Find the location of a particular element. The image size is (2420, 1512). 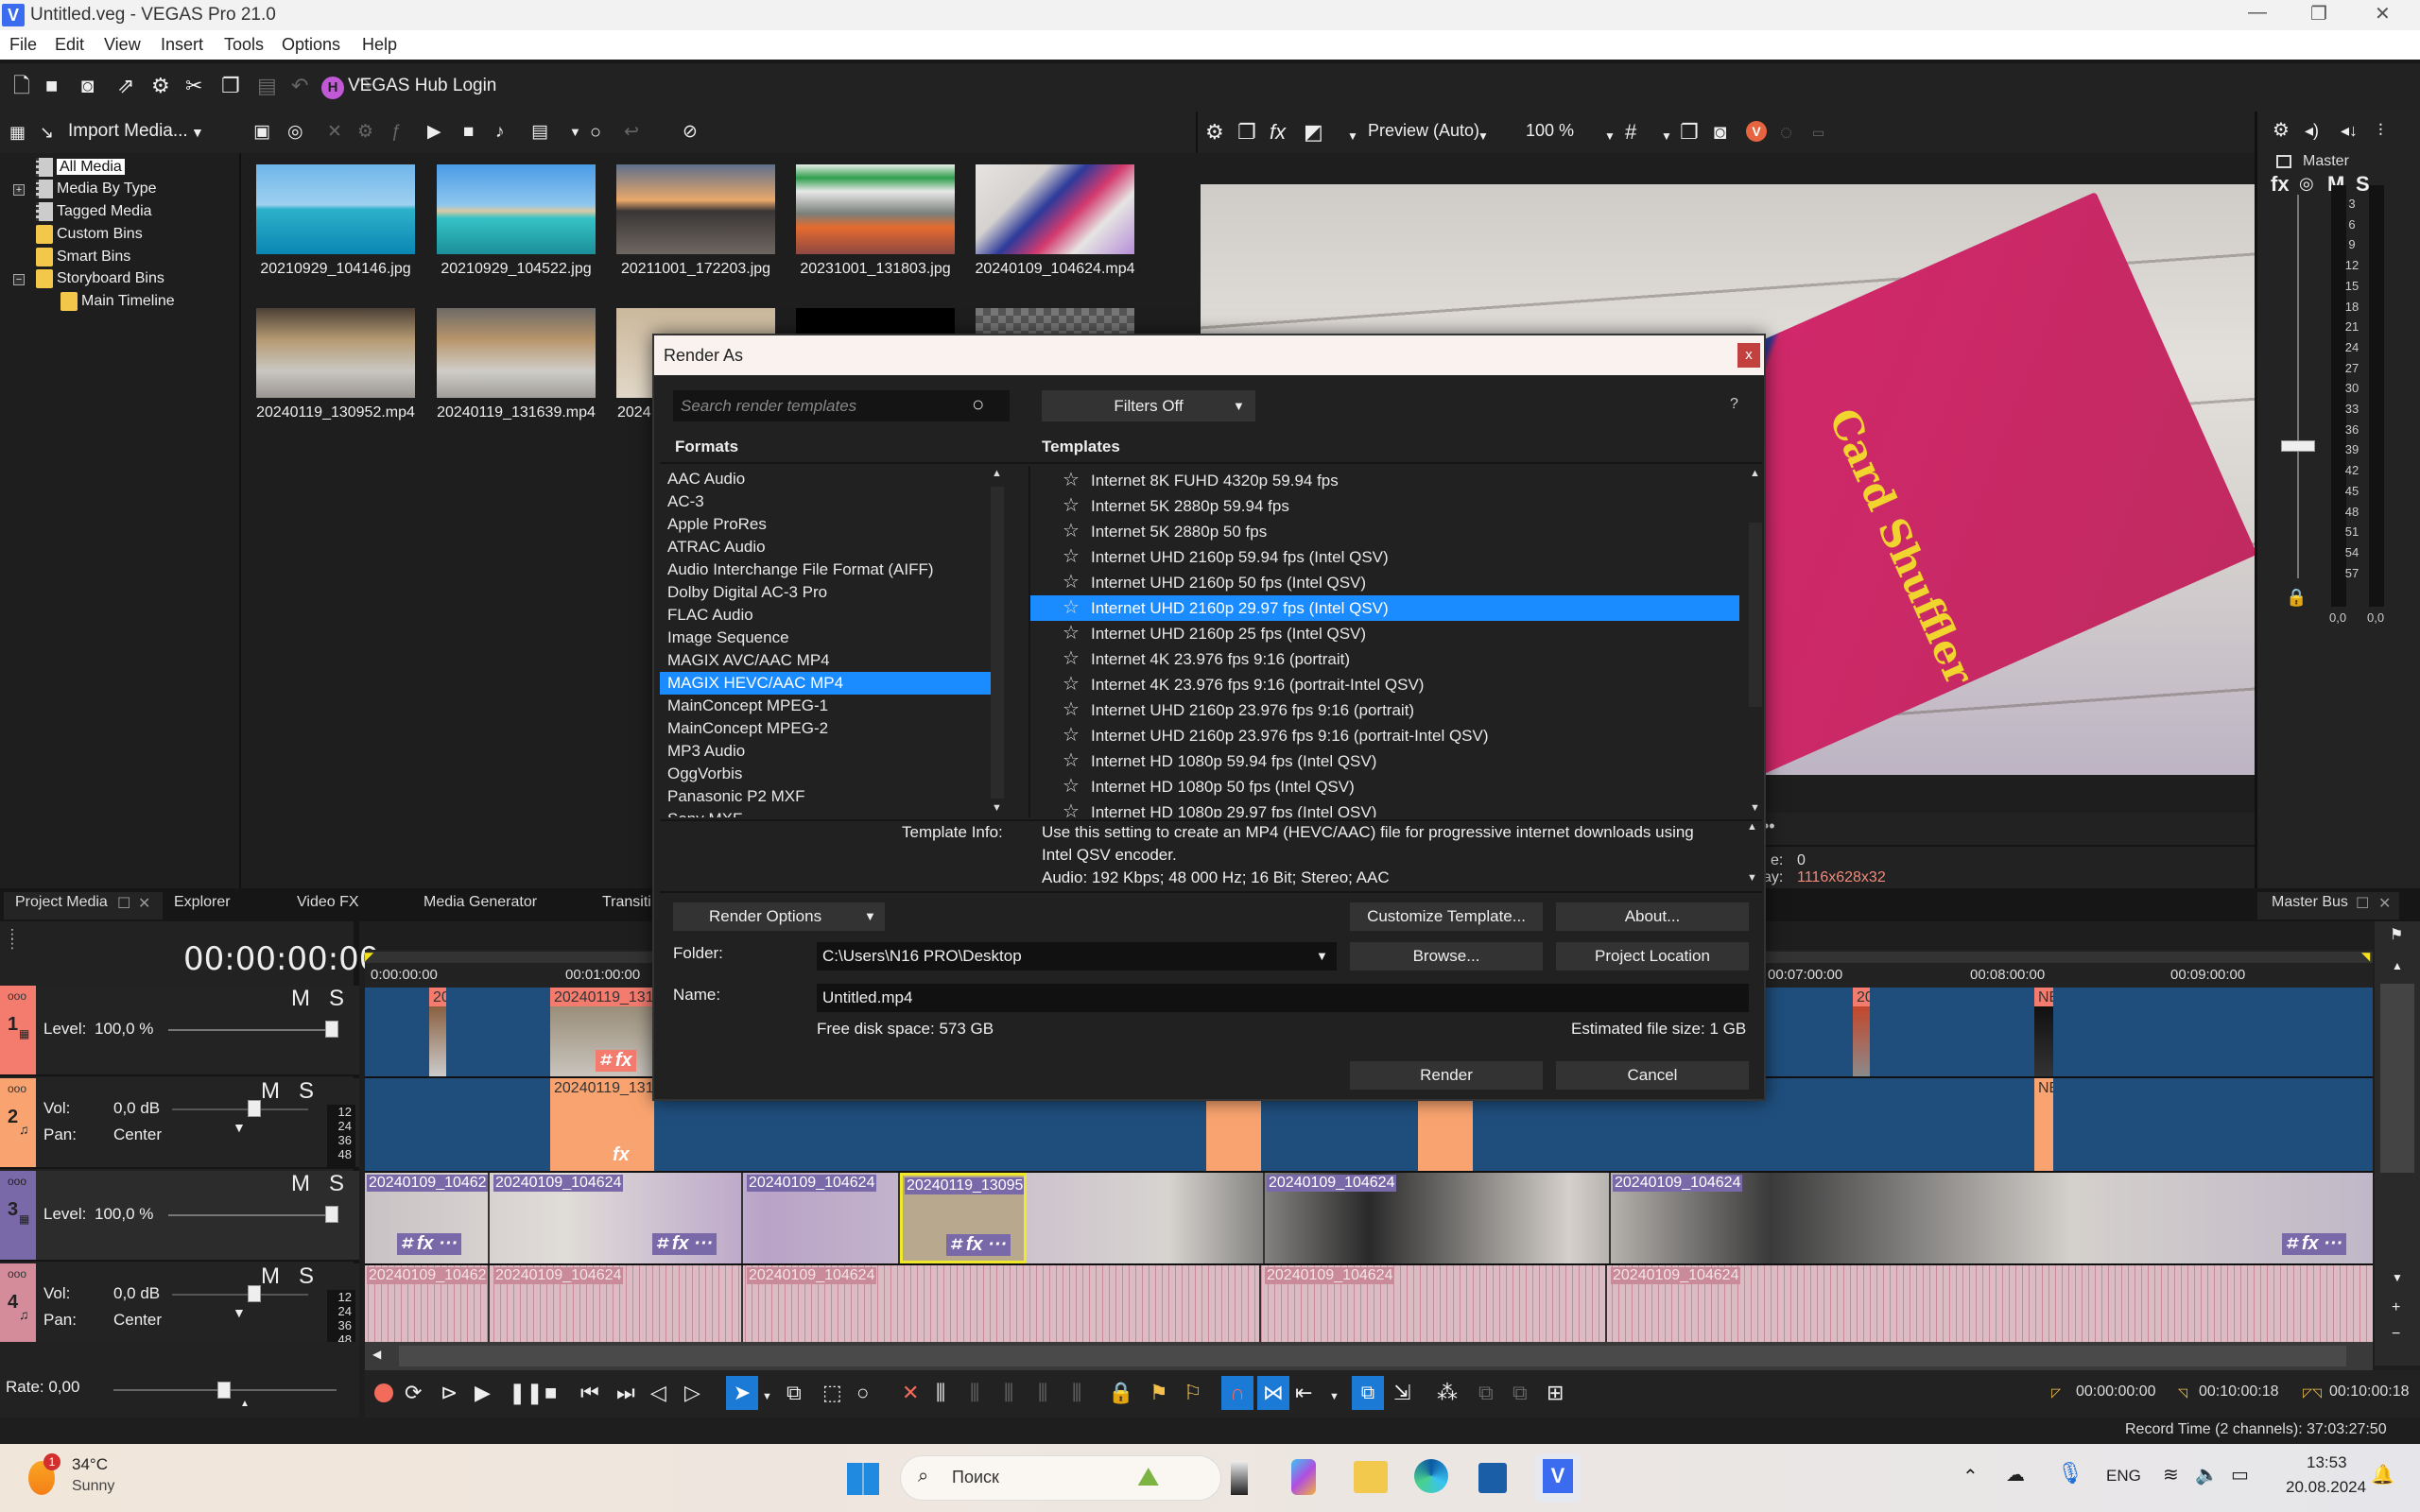

file-explorer-icon is located at coordinates (1371, 1477).